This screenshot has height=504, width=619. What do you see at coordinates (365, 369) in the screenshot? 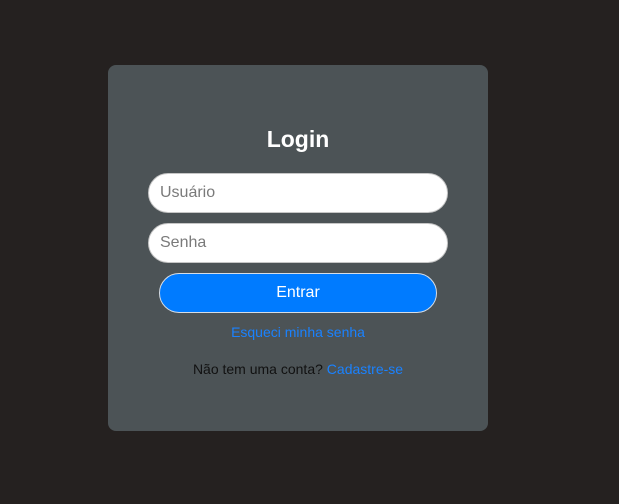
I see `signup-link: Cadastre-se` at bounding box center [365, 369].